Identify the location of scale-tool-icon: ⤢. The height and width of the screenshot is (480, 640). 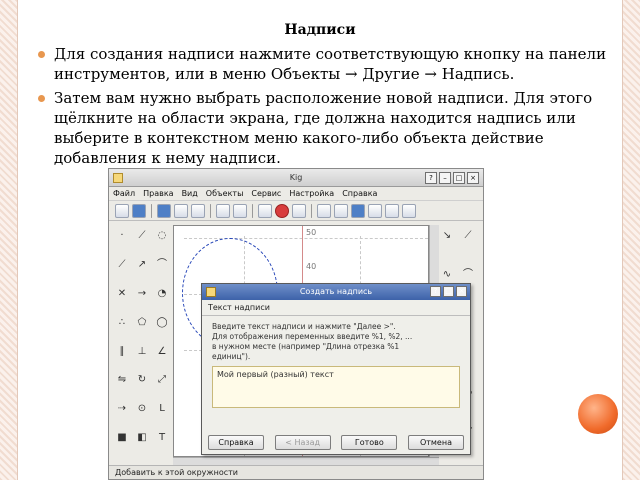
(162, 380).